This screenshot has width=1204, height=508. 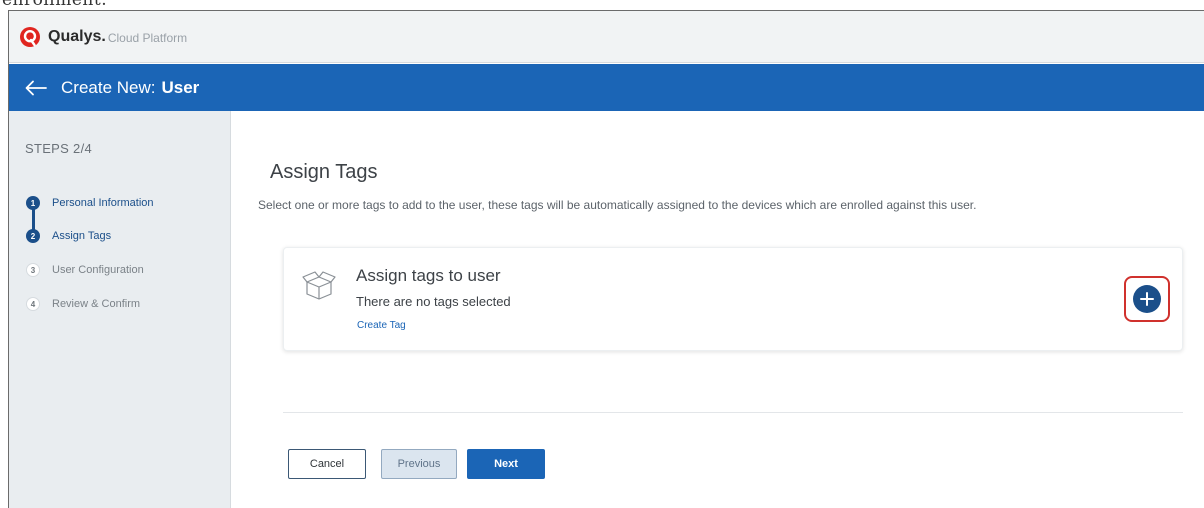 What do you see at coordinates (606, 37) in the screenshot?
I see `top-bar: Qualys. Cloud Platform` at bounding box center [606, 37].